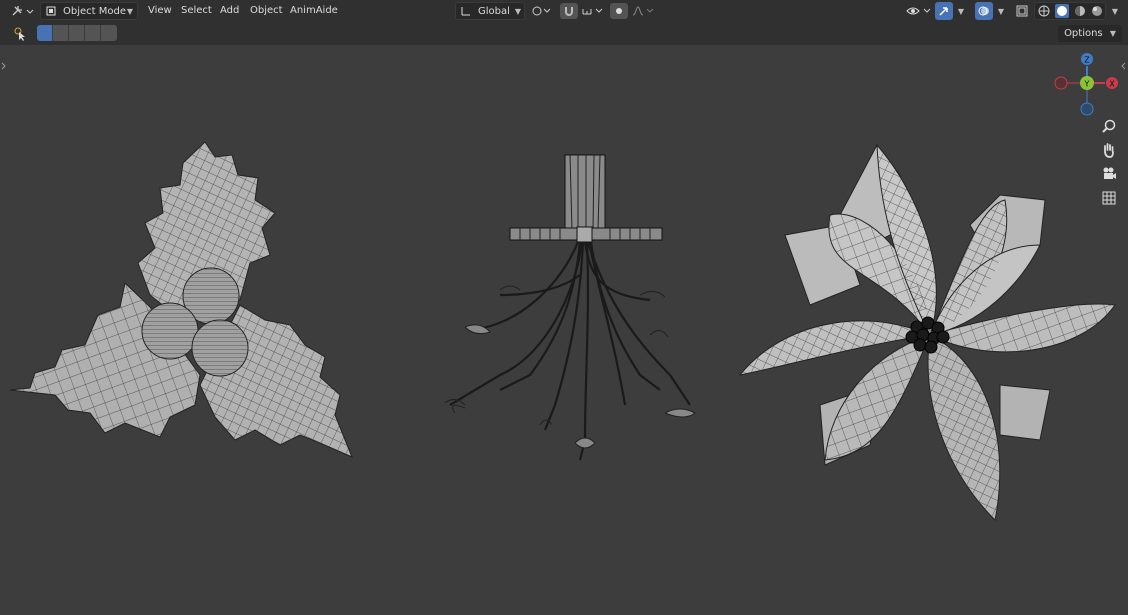  Describe the element at coordinates (494, 11) in the screenshot. I see `transform-orientation-label: Global` at that location.